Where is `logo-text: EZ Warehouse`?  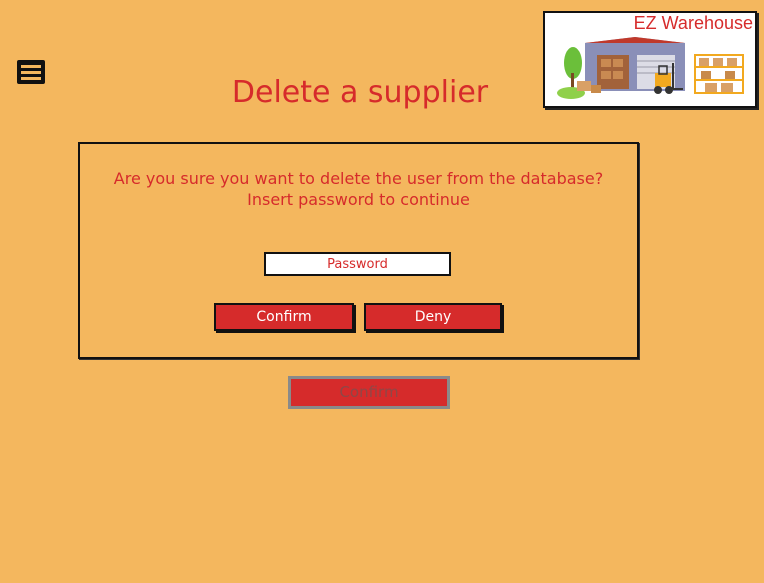
logo-text: EZ Warehouse is located at coordinates (693, 23).